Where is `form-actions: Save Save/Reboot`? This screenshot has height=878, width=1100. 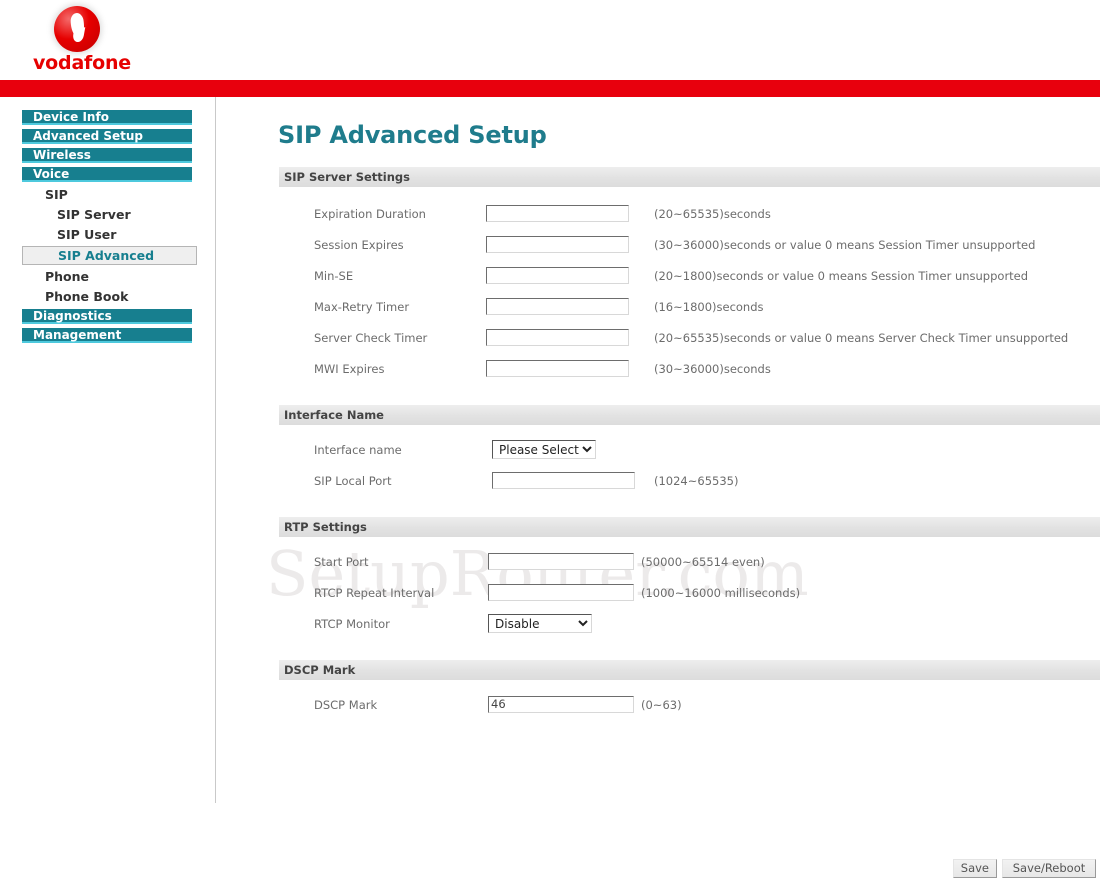 form-actions: Save Save/Reboot is located at coordinates (1024, 868).